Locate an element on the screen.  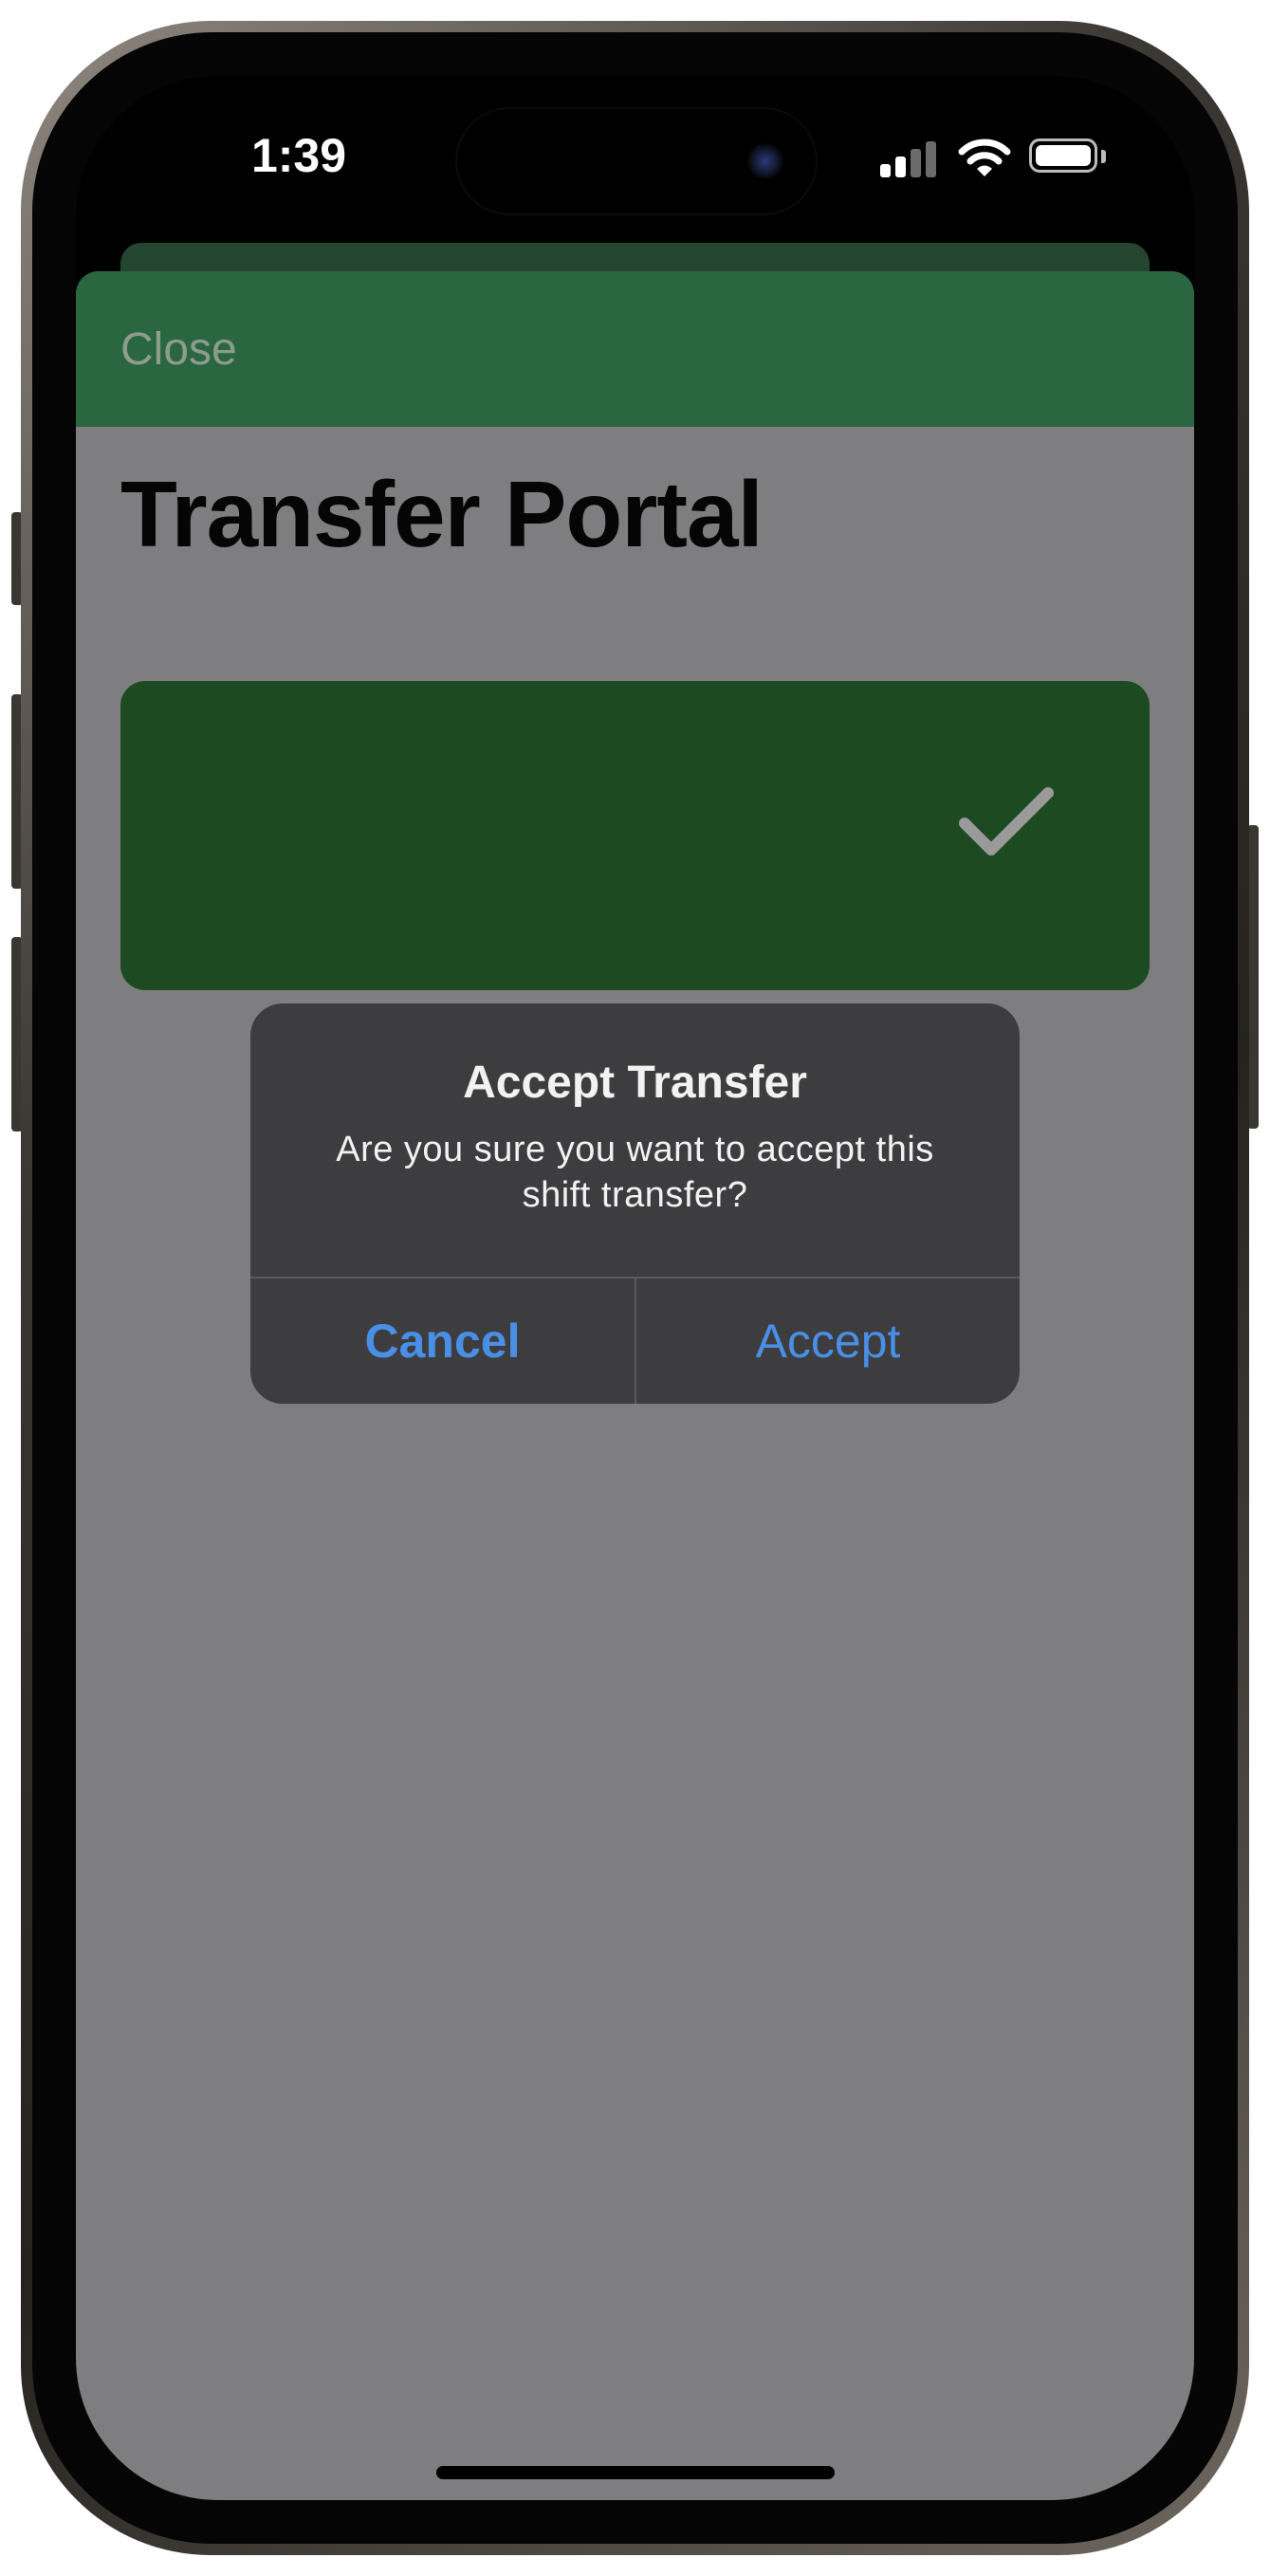
battery-icon is located at coordinates (1063, 155).